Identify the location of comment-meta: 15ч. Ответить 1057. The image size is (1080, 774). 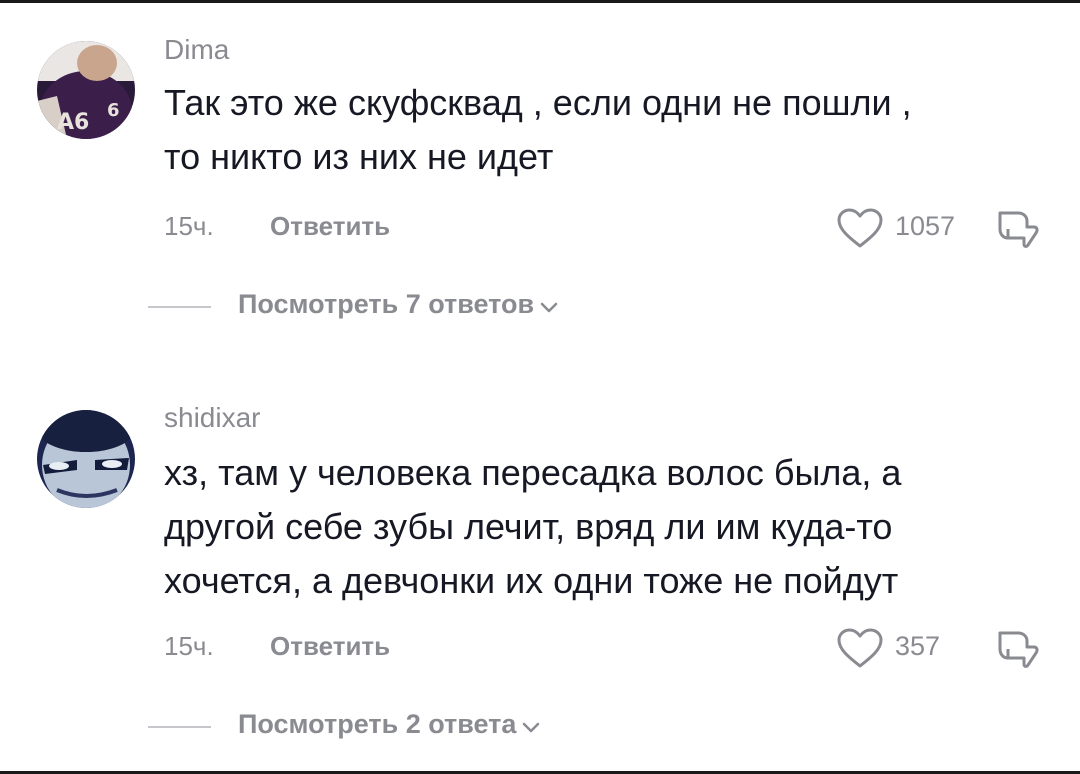
(604, 227).